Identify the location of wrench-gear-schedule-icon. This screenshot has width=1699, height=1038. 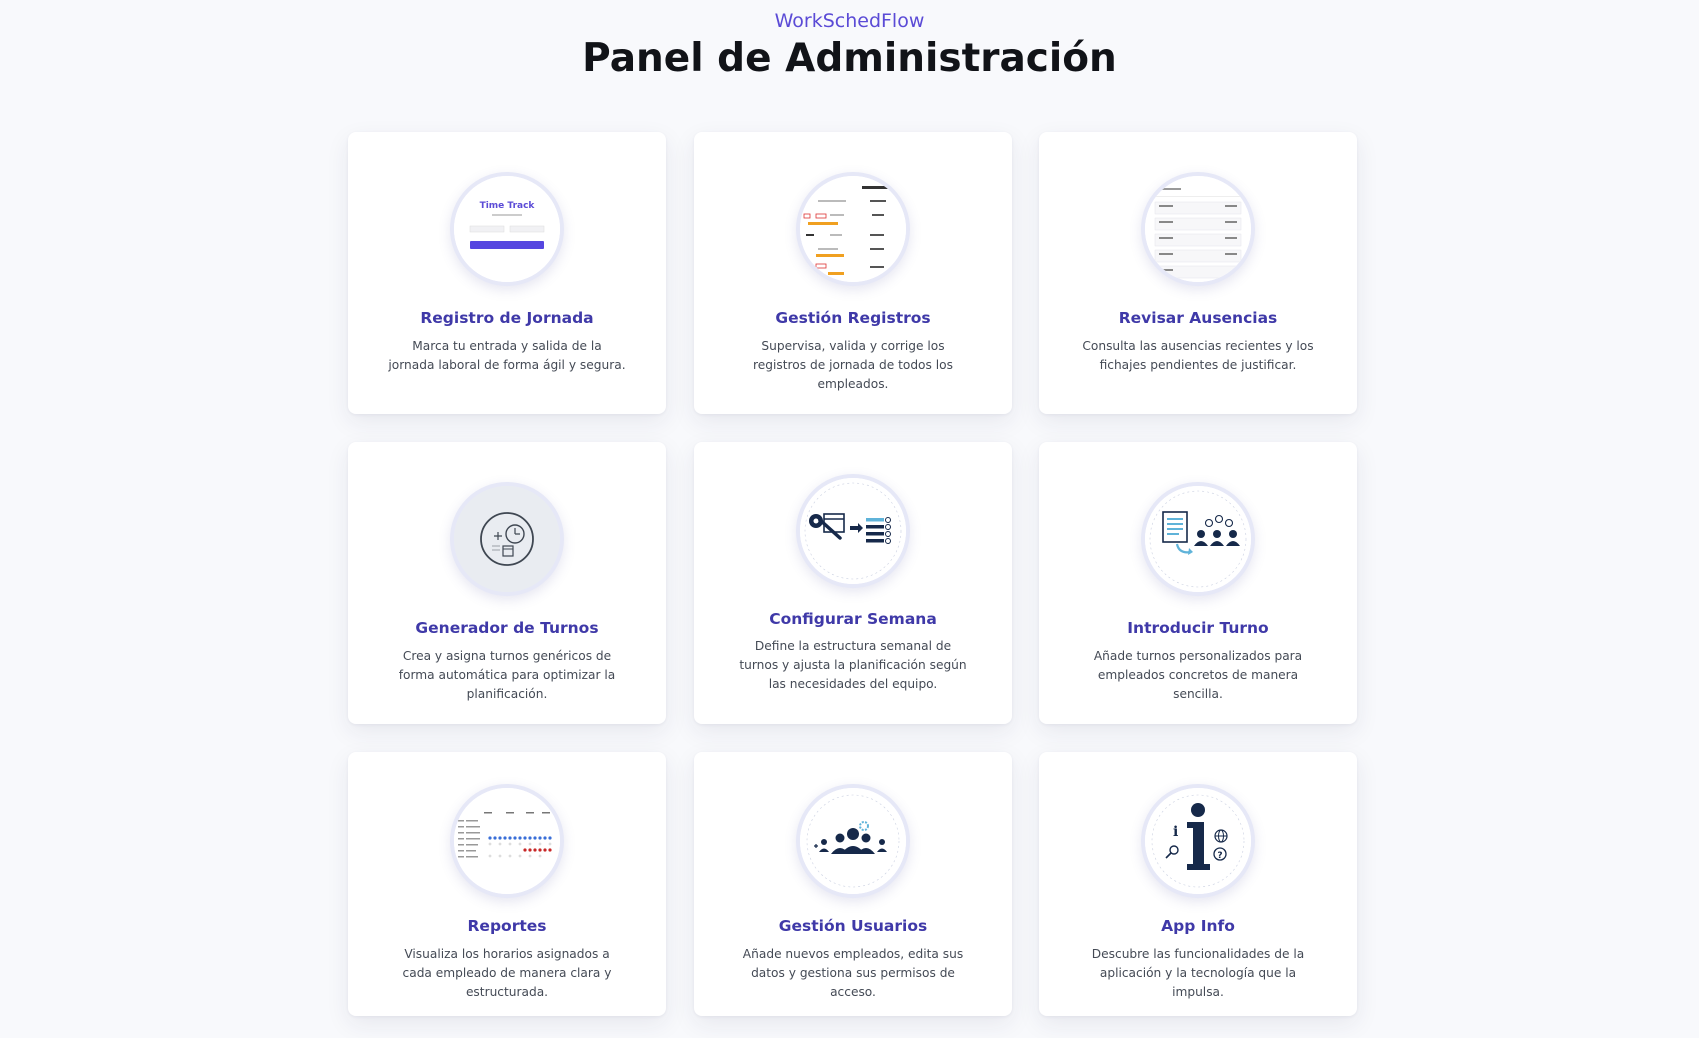
(853, 531).